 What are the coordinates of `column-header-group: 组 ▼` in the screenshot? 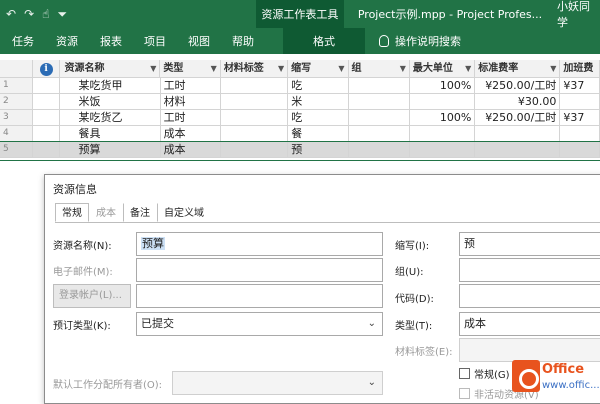 It's located at (379, 69).